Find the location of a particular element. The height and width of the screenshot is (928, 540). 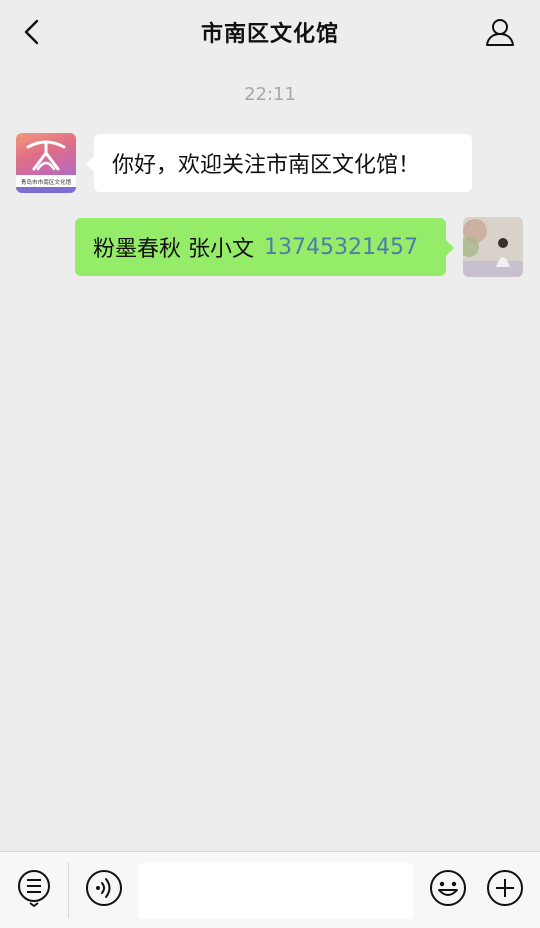

culture-center-logo-icon: 青岛市市南区文化馆 is located at coordinates (46, 166).